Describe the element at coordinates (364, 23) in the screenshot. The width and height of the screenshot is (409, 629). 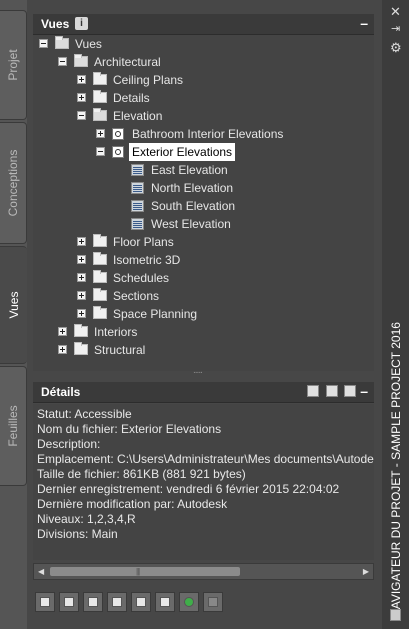
I see `vues-minimize-button: –` at that location.